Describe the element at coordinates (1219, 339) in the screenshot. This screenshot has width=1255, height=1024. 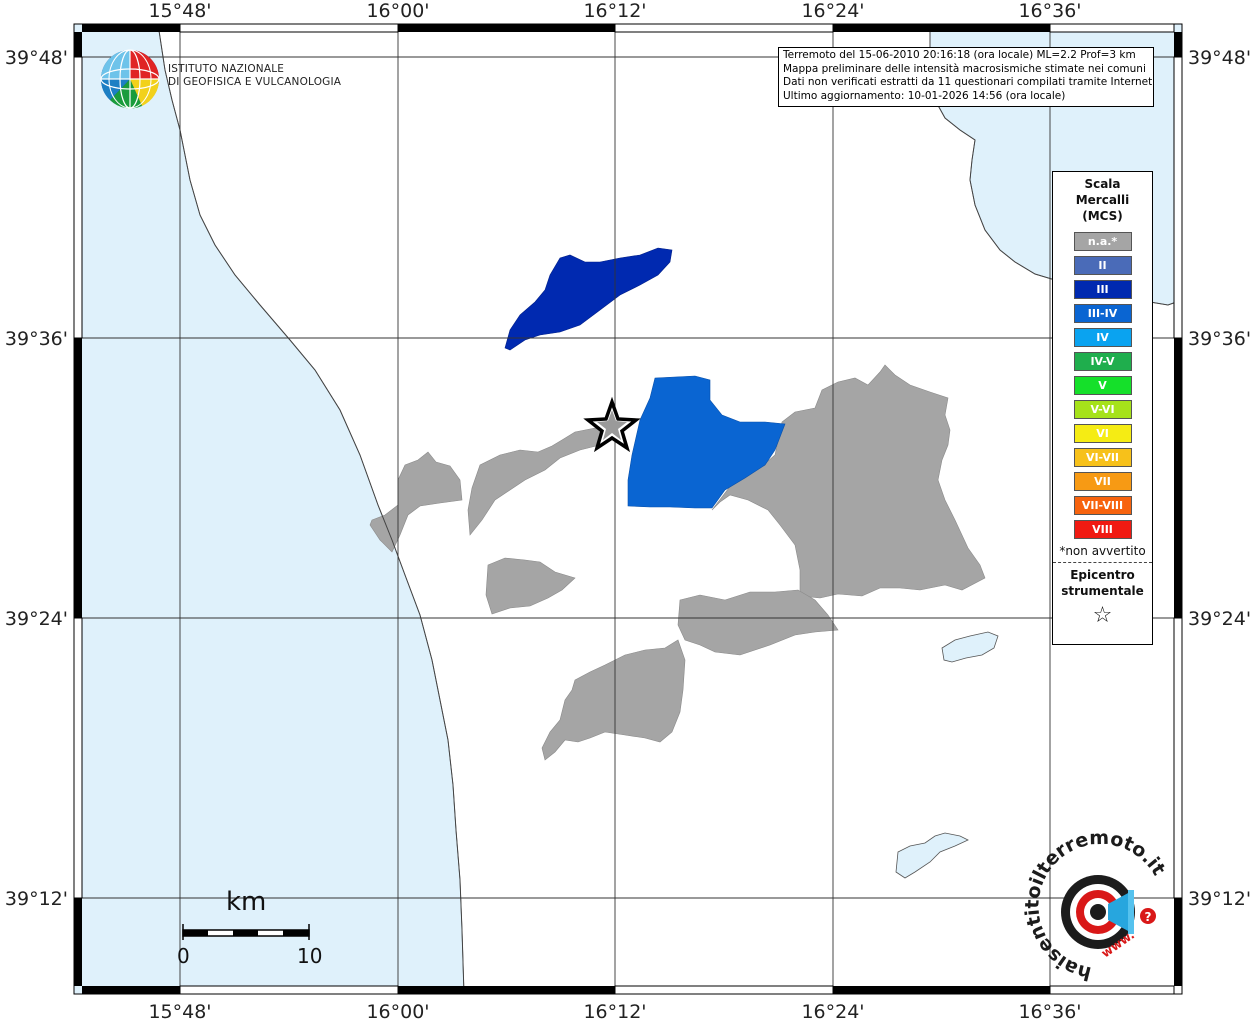
I see `lat-label-right: 39°36'` at that location.